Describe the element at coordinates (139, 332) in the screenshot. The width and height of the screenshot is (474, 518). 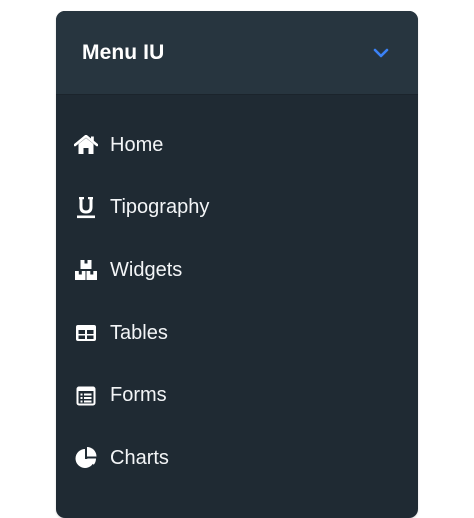
I see `menu-item-label: Tables` at that location.